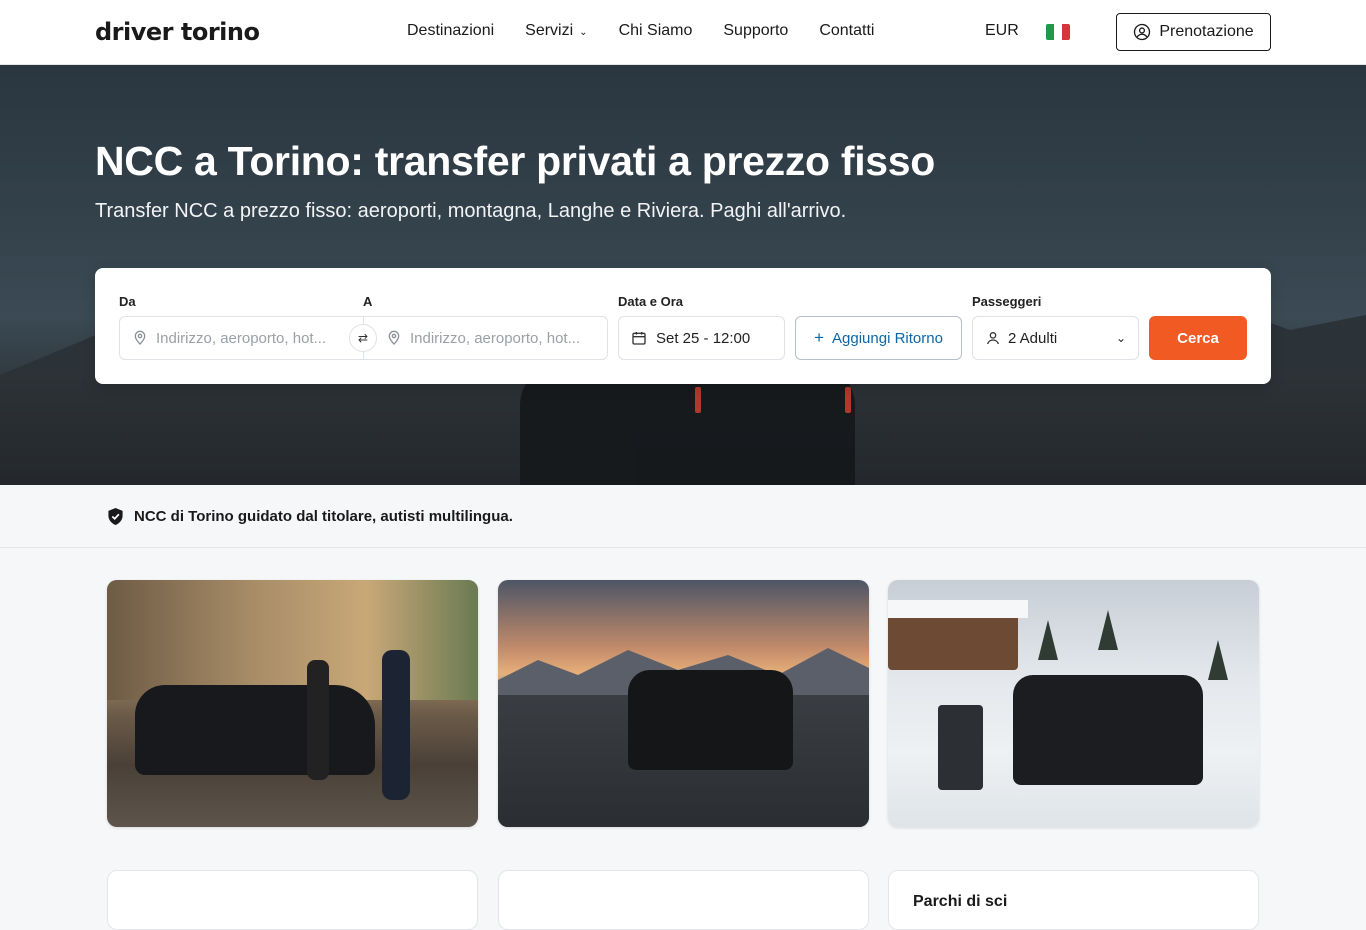  I want to click on add-return-button: + Aggiungi Ritorno, so click(878, 338).